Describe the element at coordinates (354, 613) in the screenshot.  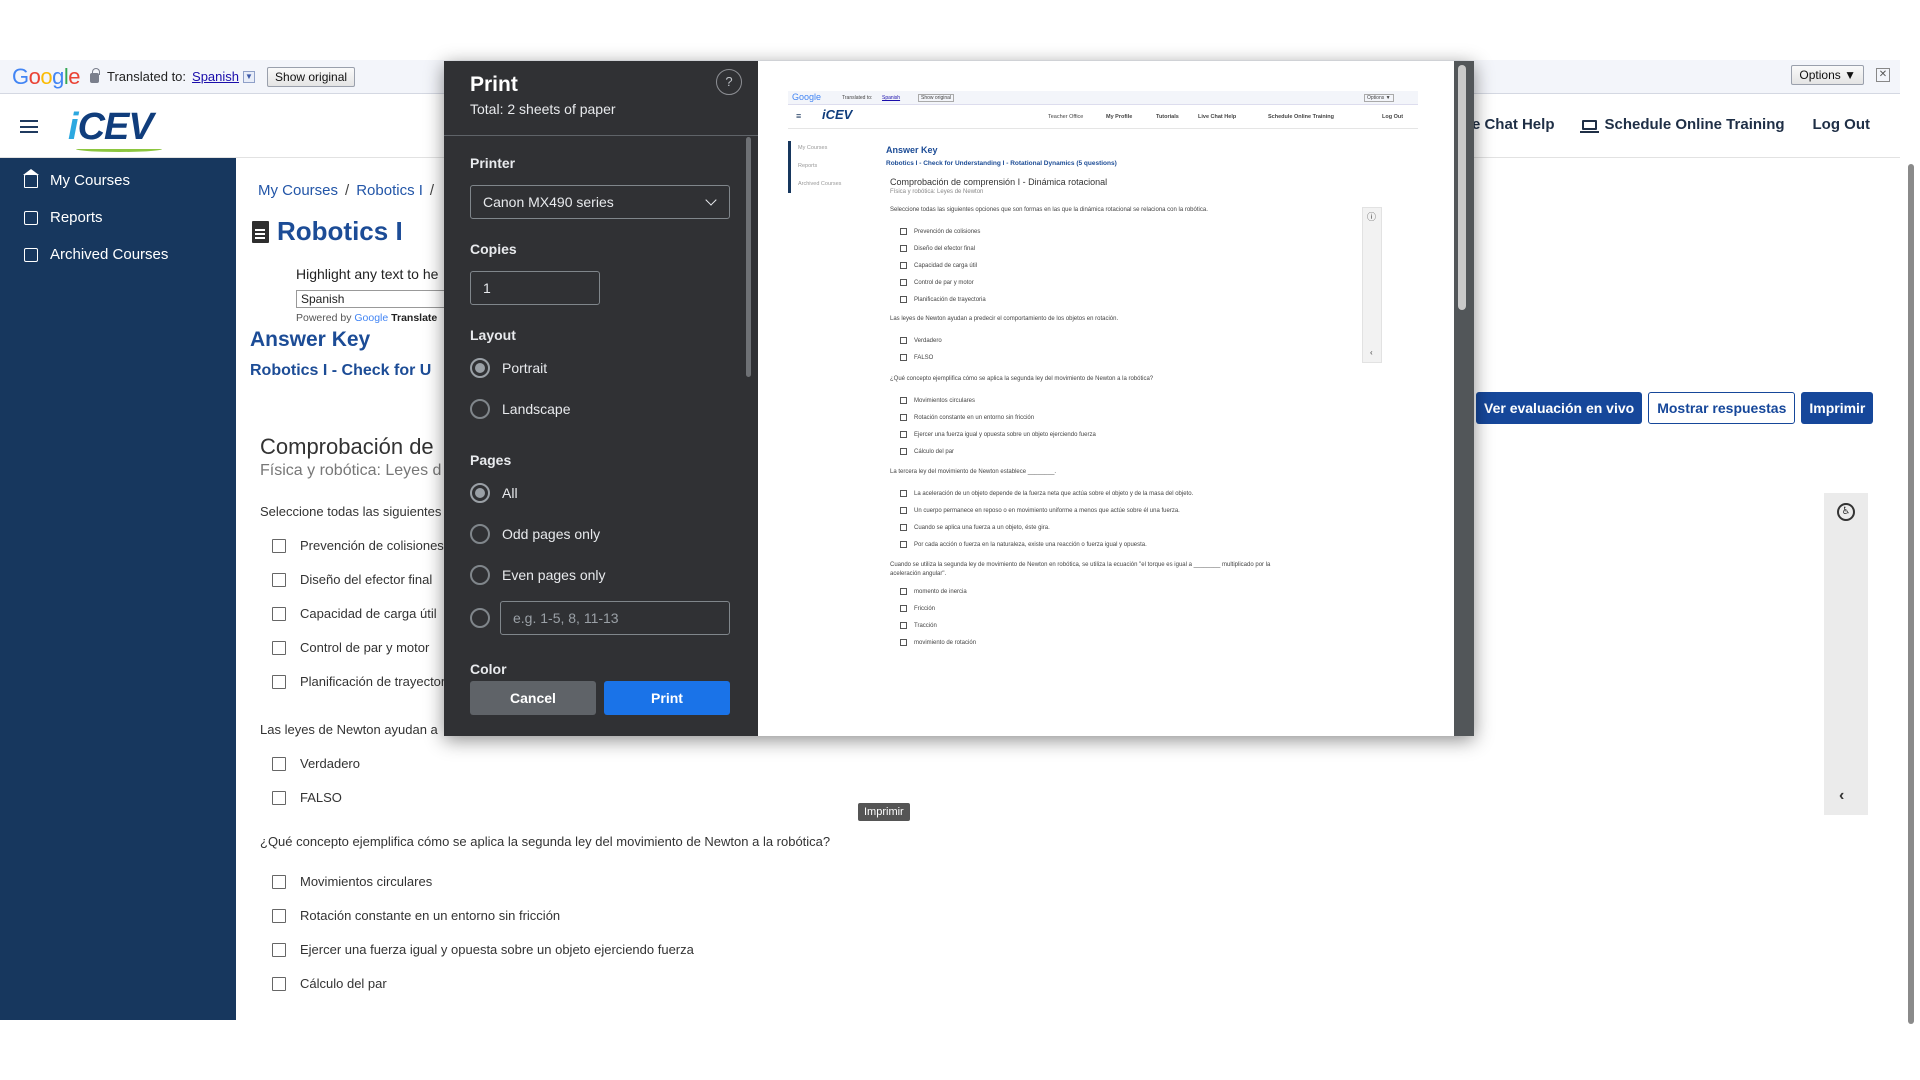
I see `q1-option: Capacidad de carga útil` at that location.